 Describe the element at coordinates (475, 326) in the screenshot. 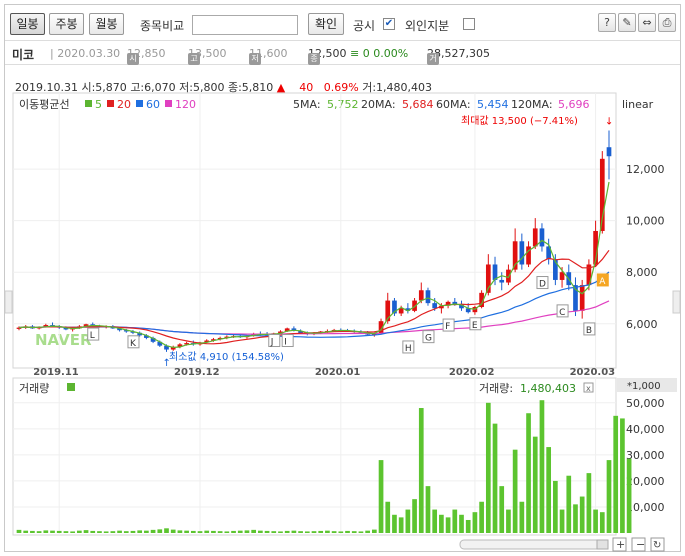

I see `event-marker-label: E` at that location.